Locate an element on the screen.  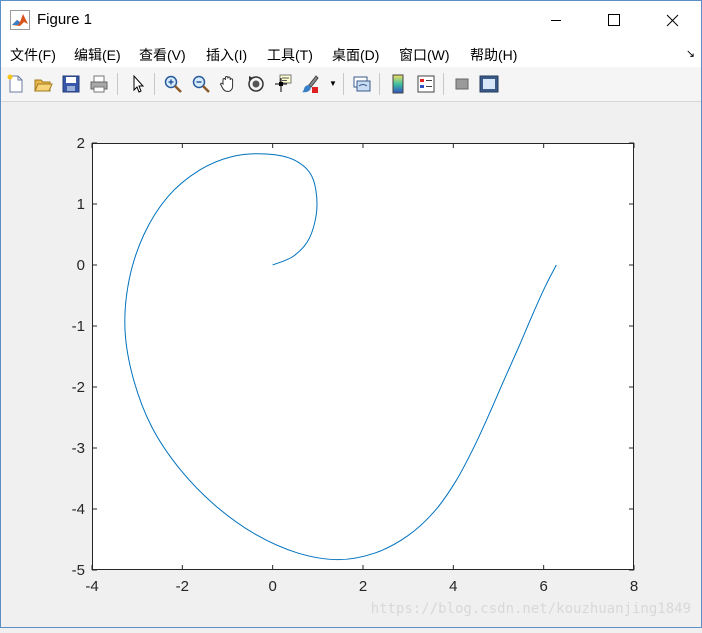
y-tick-label: -5 is located at coordinates (78, 570).